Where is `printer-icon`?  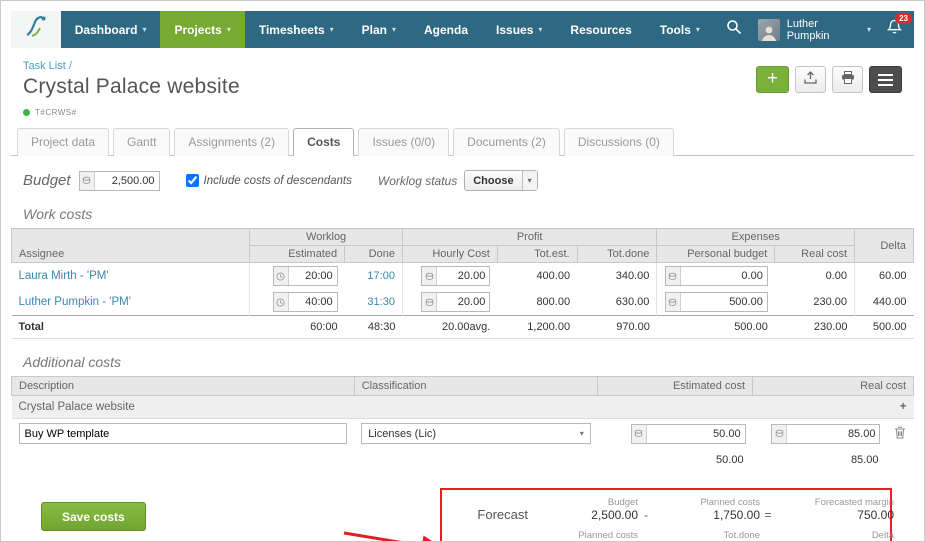
printer-icon is located at coordinates (848, 79).